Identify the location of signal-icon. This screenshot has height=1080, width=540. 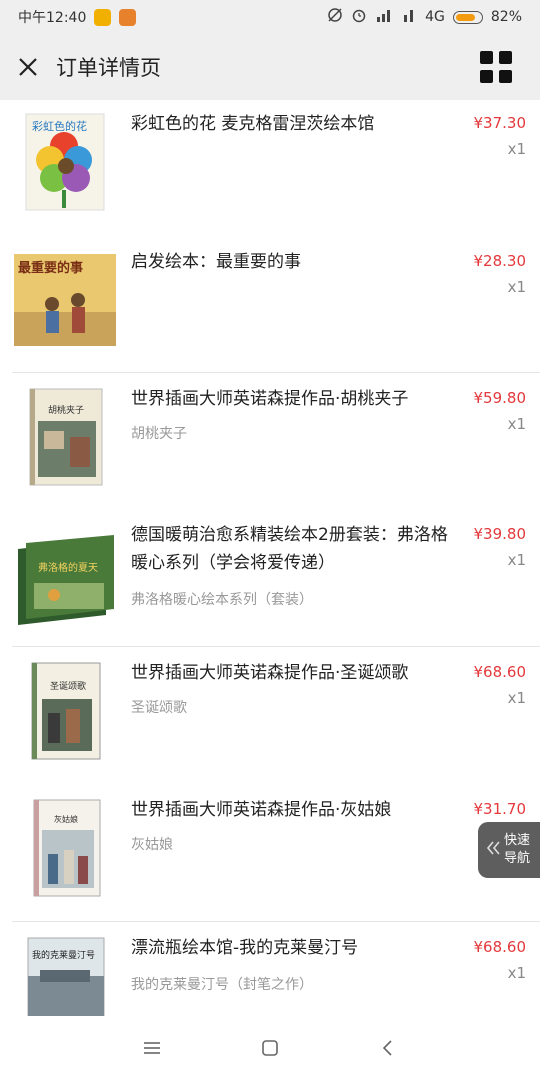
(409, 17).